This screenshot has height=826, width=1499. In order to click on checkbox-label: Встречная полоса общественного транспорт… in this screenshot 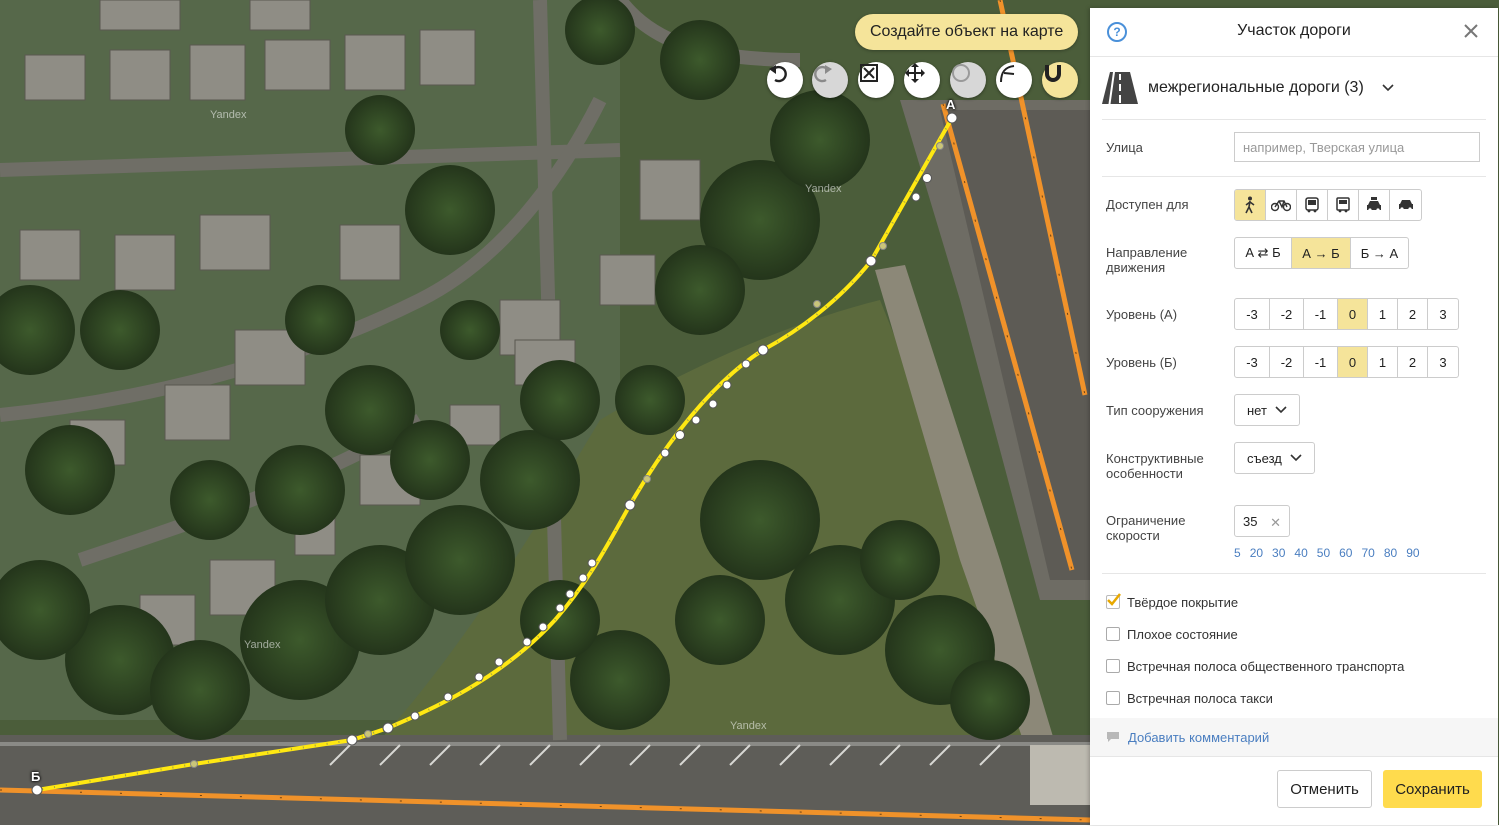, I will do `click(1266, 666)`.